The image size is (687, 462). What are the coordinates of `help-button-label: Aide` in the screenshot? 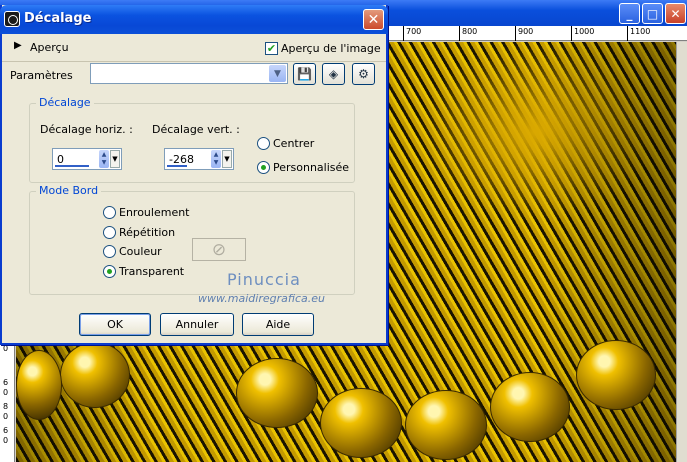 It's located at (278, 324).